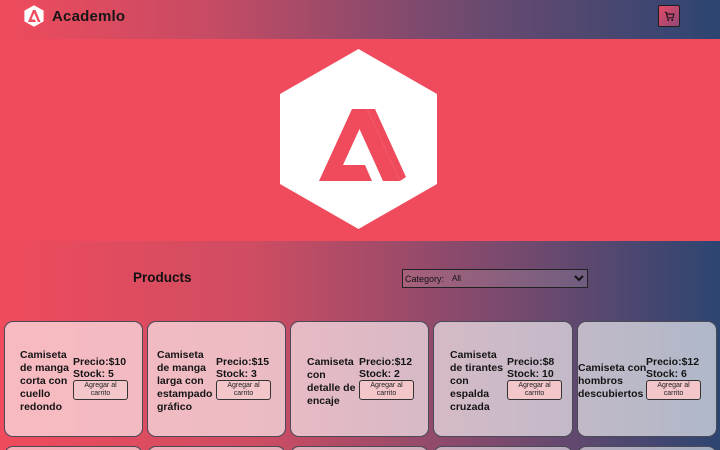 Image resolution: width=720 pixels, height=450 pixels. Describe the element at coordinates (425, 278) in the screenshot. I see `category-label: Category:` at that location.